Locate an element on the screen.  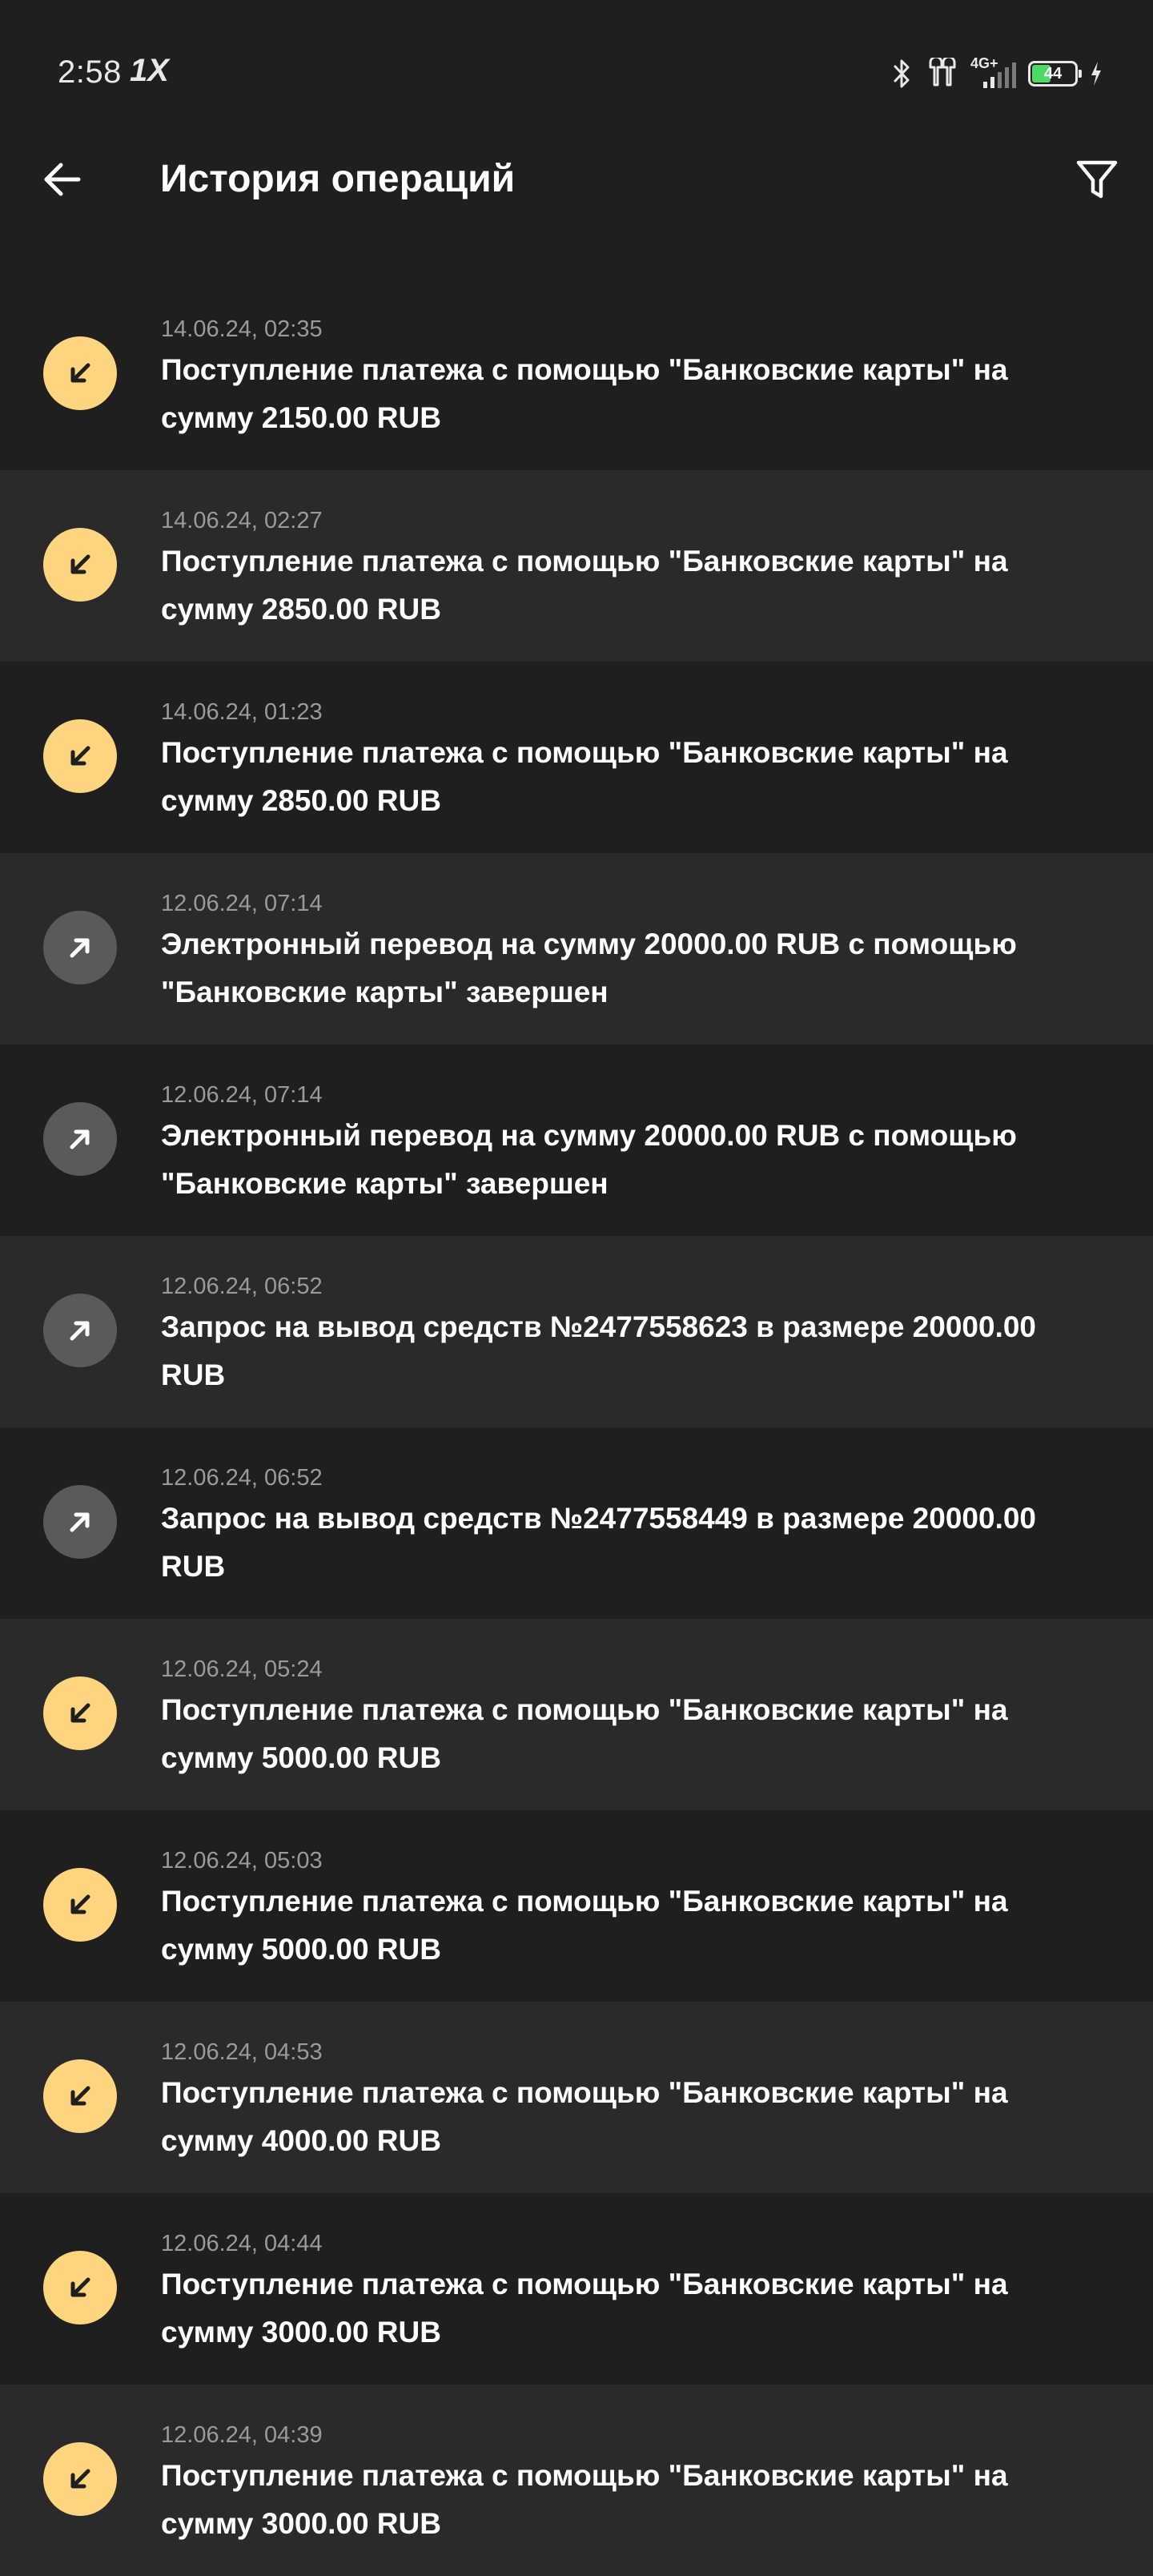
status-time: 2:58 is located at coordinates (90, 72).